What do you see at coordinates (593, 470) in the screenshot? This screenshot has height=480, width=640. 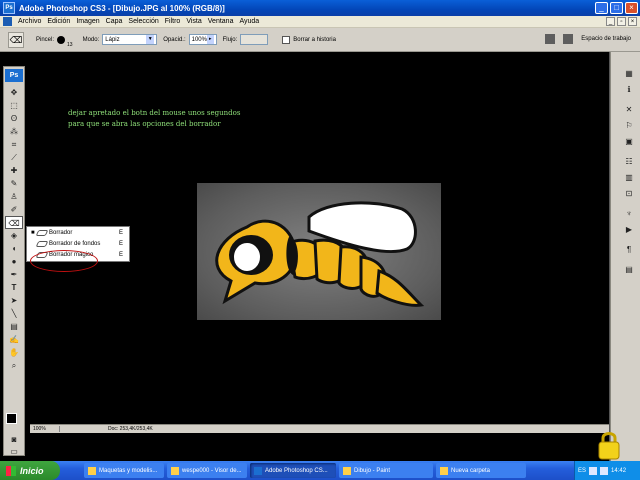 I see `network-icon` at bounding box center [593, 470].